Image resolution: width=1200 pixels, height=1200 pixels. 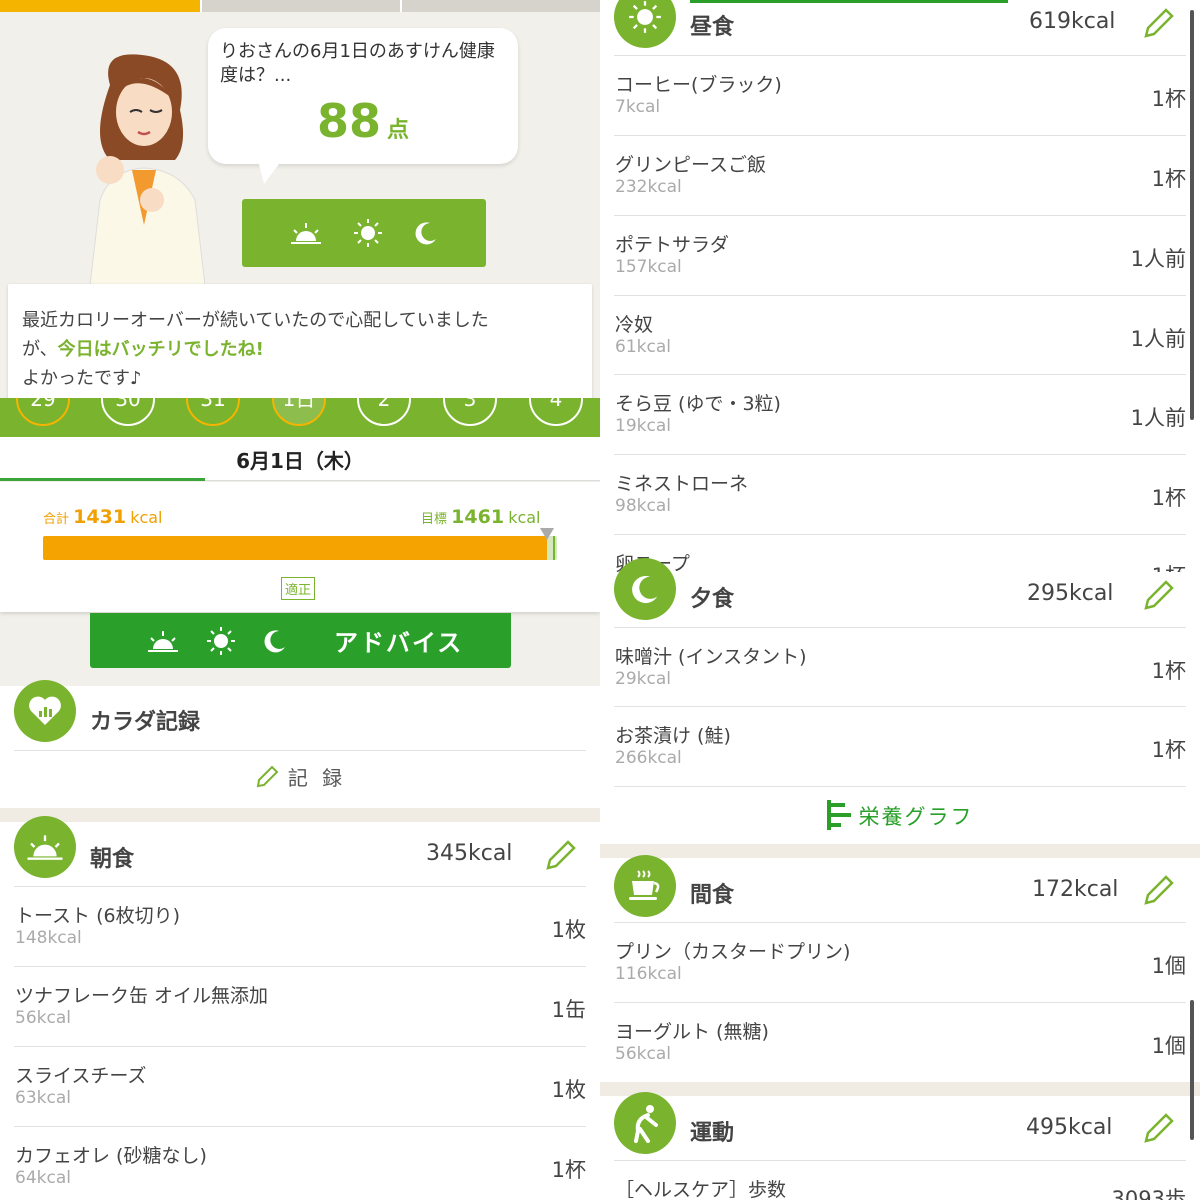 I want to click on date-circle: 29, so click(x=43, y=412).